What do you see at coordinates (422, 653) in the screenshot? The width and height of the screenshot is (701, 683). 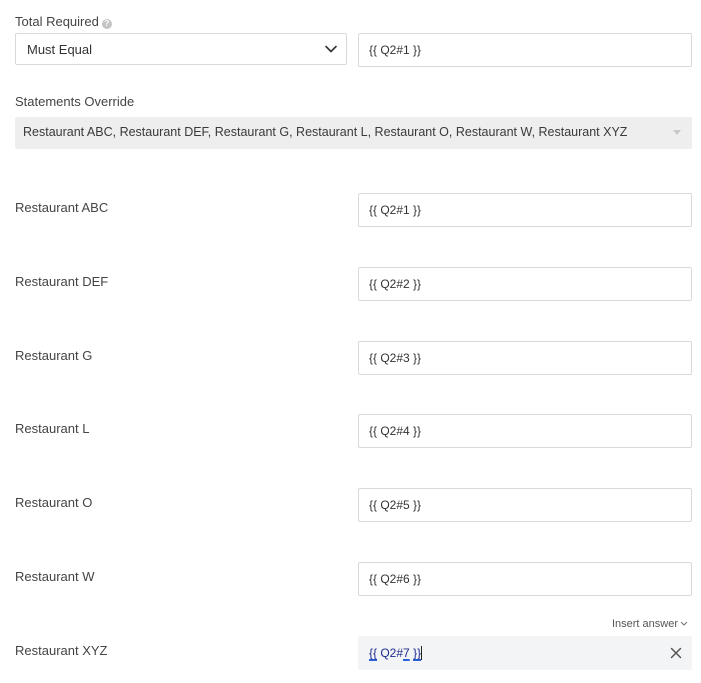 I see `text-cursor` at bounding box center [422, 653].